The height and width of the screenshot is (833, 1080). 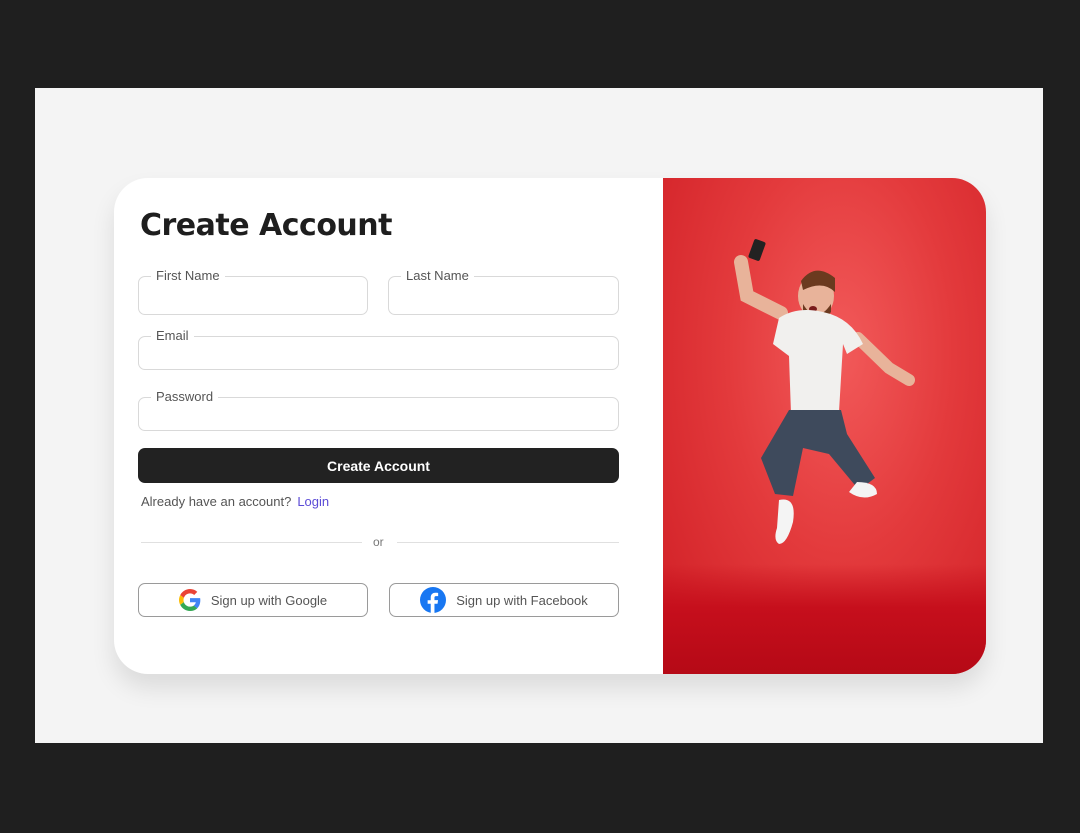 What do you see at coordinates (378, 465) in the screenshot?
I see `create-account-button: Create Account` at bounding box center [378, 465].